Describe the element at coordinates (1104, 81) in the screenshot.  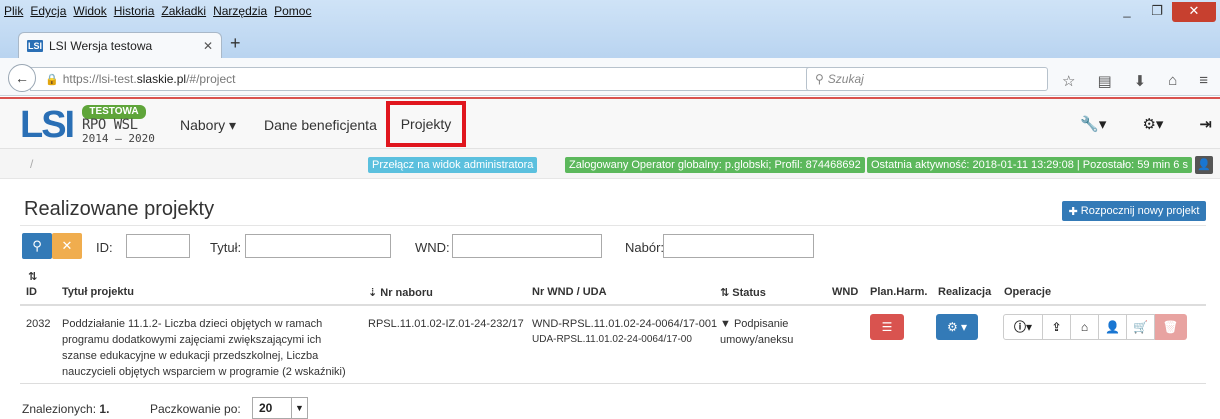
I see `reading-list-icon: ▤` at that location.